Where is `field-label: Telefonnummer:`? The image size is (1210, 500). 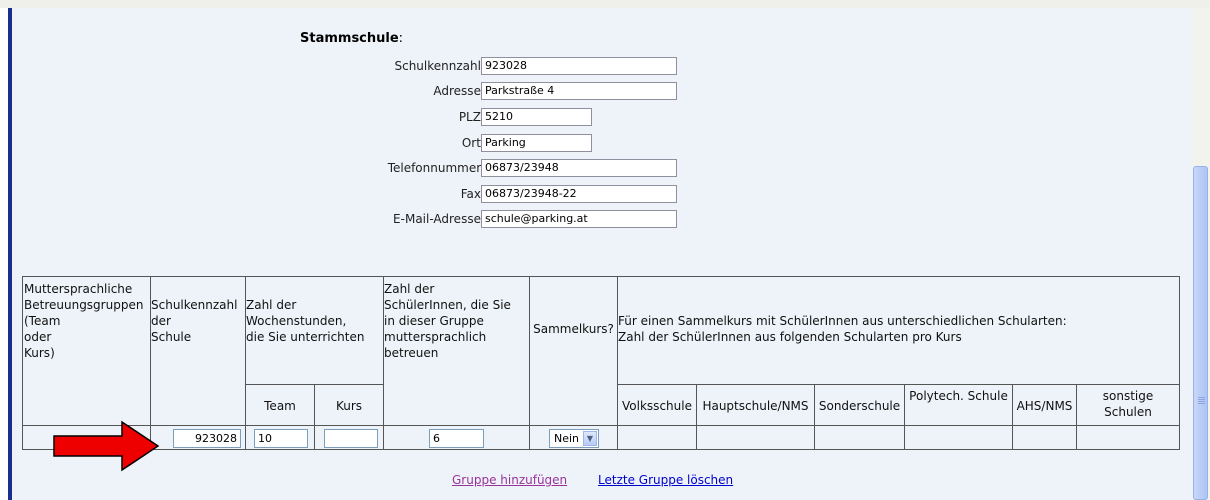
field-label: Telefonnummer: is located at coordinates (436, 168).